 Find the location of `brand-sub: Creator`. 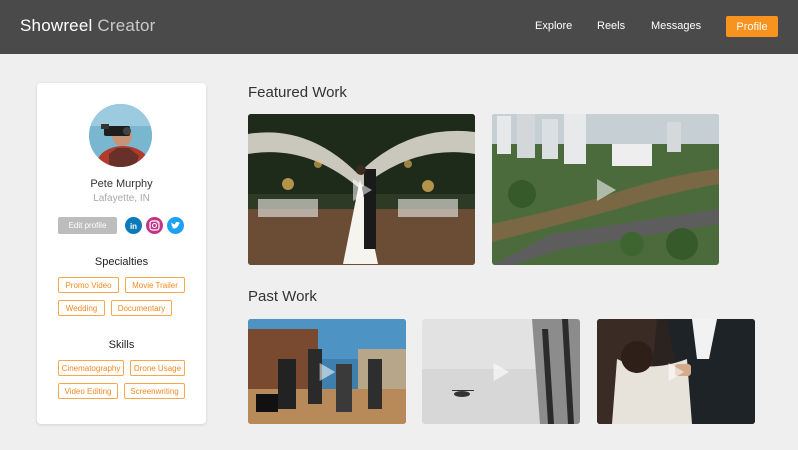

brand-sub: Creator is located at coordinates (126, 25).